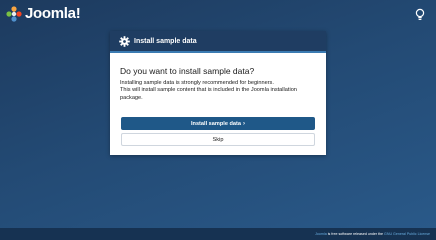 The image size is (436, 240). I want to click on joomla-logo: Joomla!, so click(43, 13).